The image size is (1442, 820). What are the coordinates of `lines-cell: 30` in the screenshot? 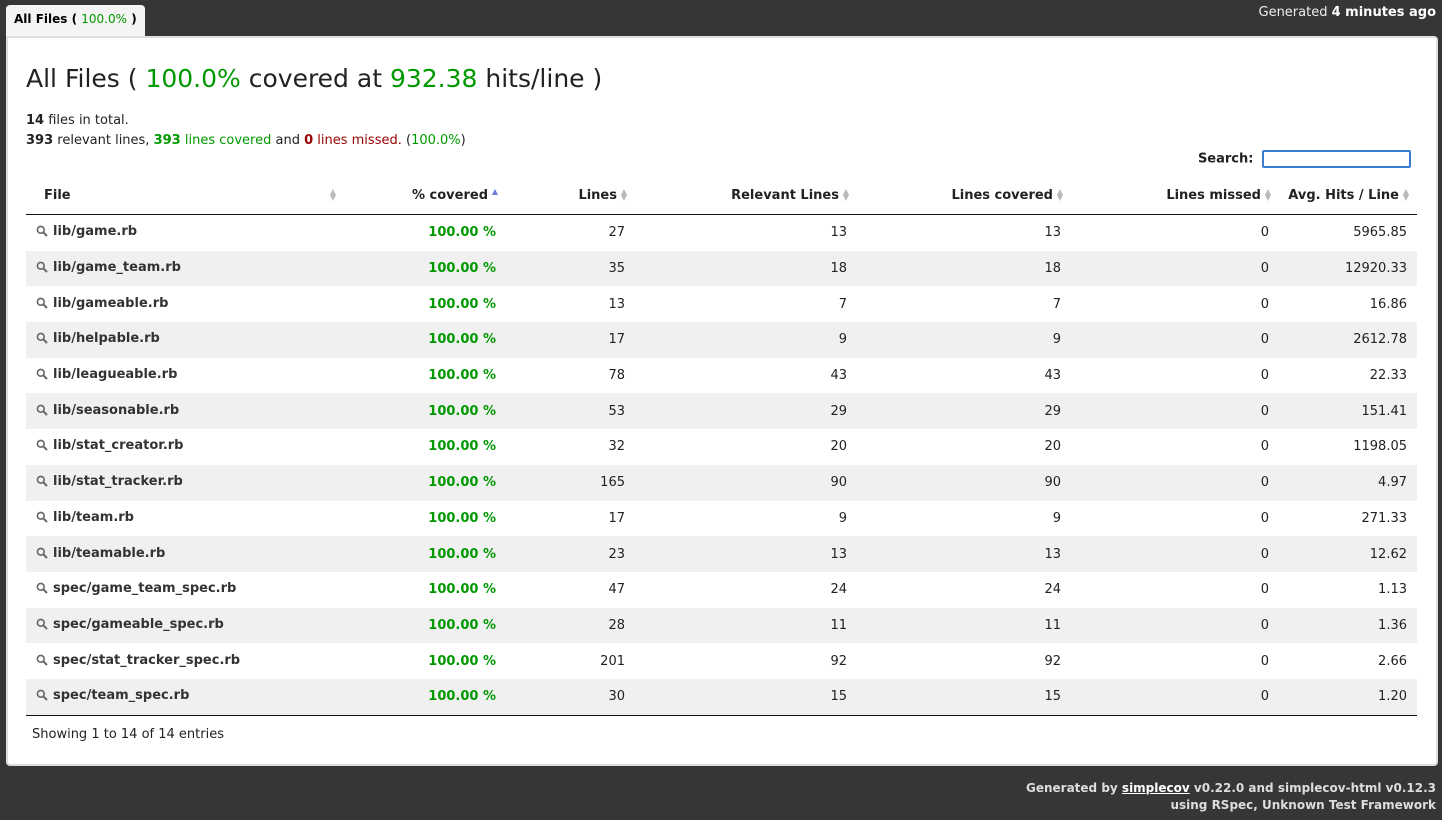 It's located at (570, 697).